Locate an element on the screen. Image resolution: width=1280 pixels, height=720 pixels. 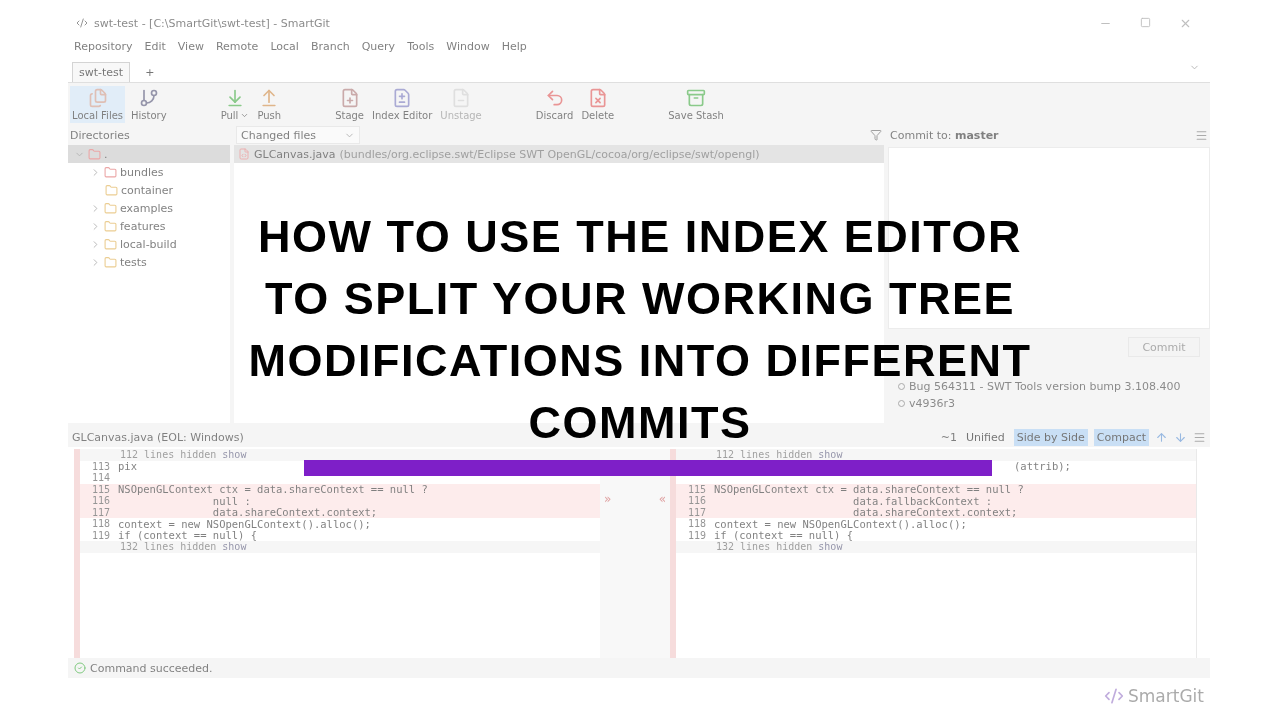
status-text: Command succeeded. is located at coordinates (151, 668).